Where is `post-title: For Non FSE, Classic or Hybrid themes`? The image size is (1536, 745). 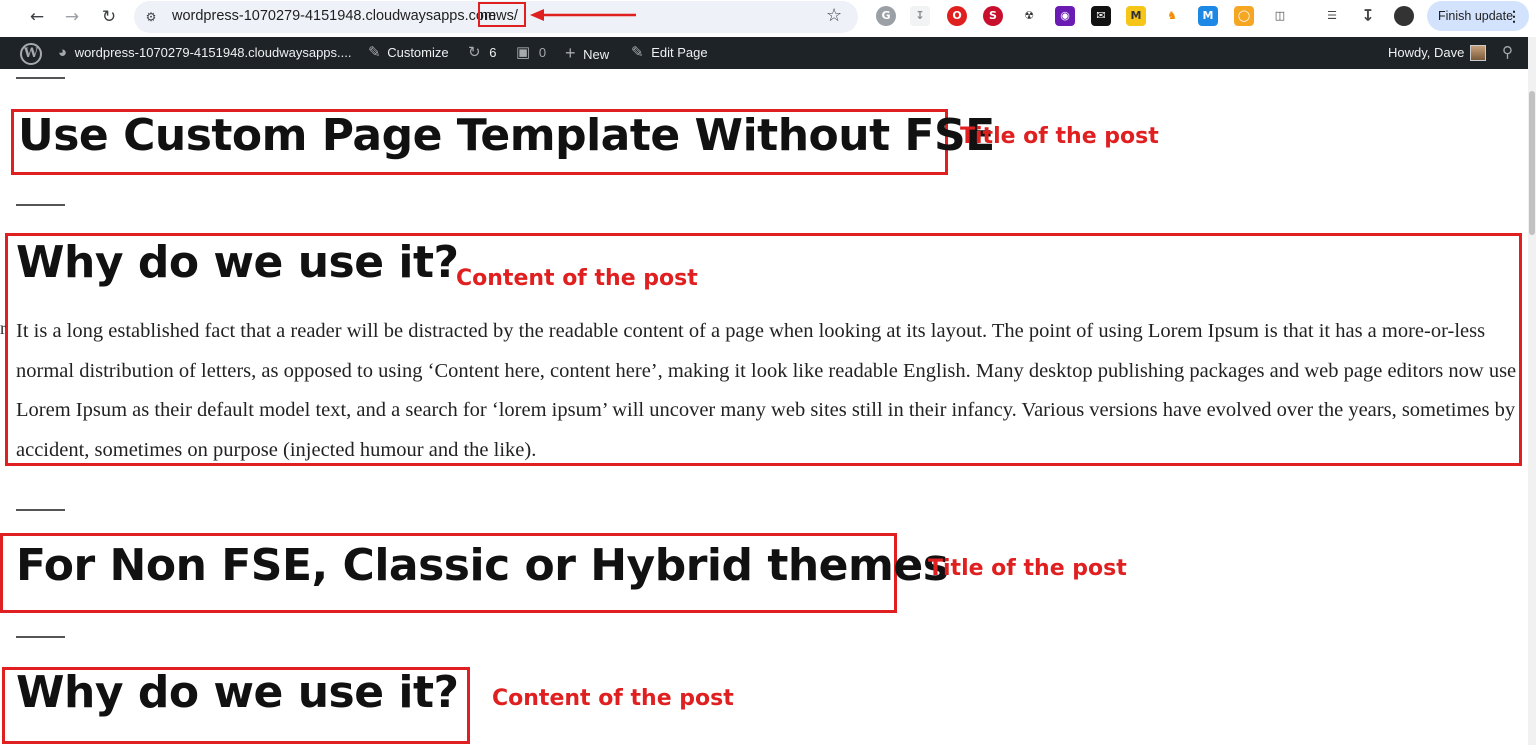 post-title: For Non FSE, Classic or Hybrid themes is located at coordinates (482, 565).